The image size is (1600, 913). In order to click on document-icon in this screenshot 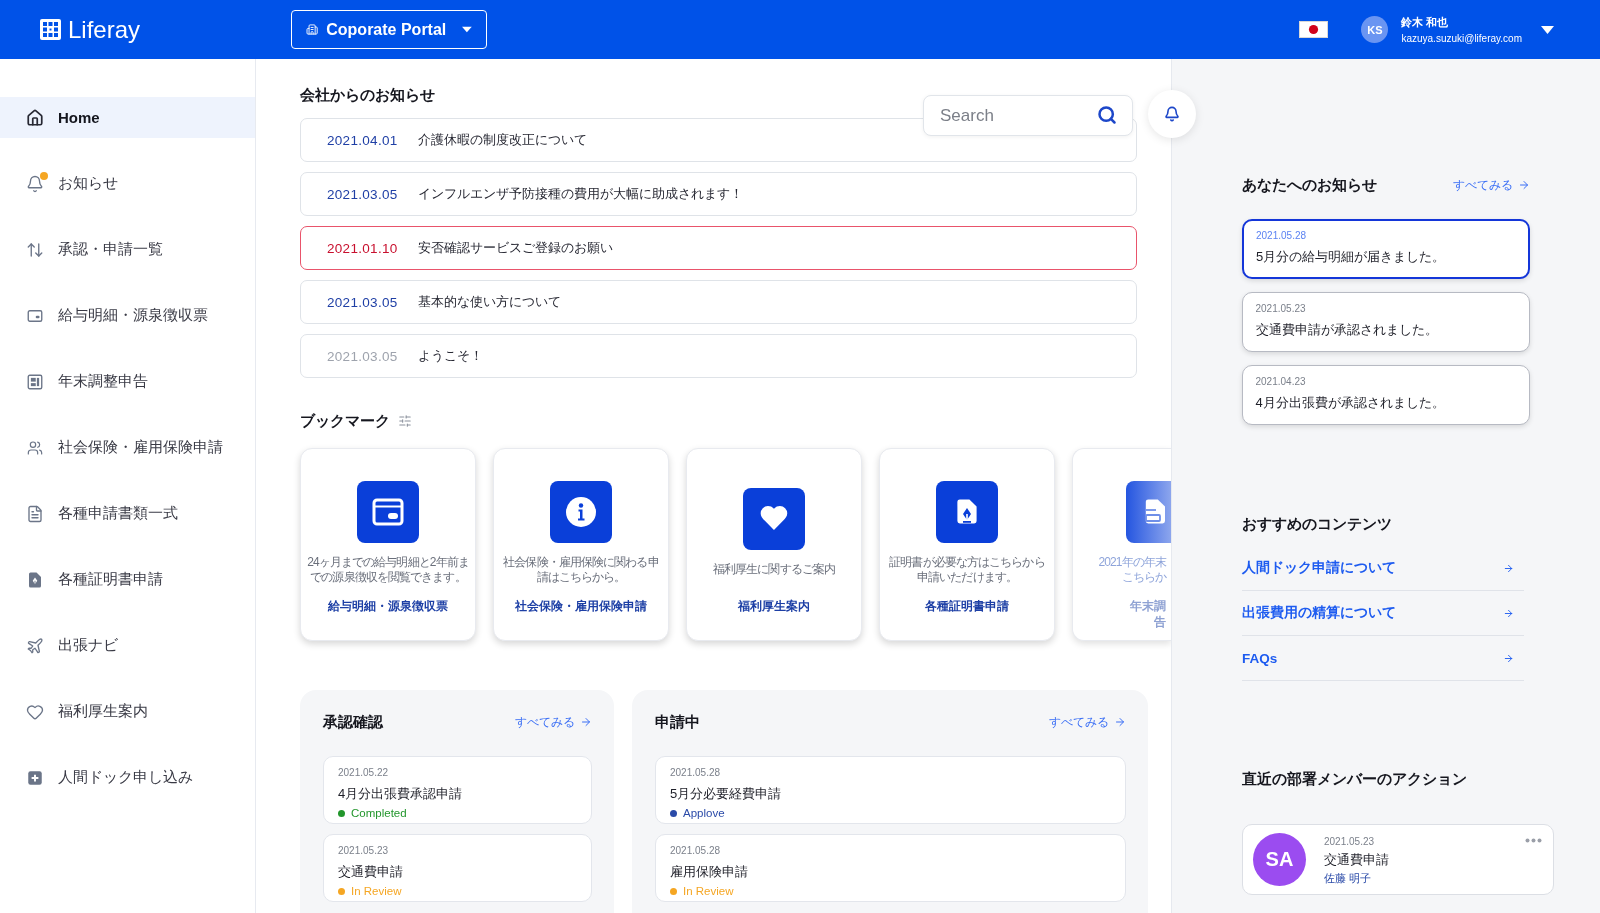, I will do `click(35, 513)`.